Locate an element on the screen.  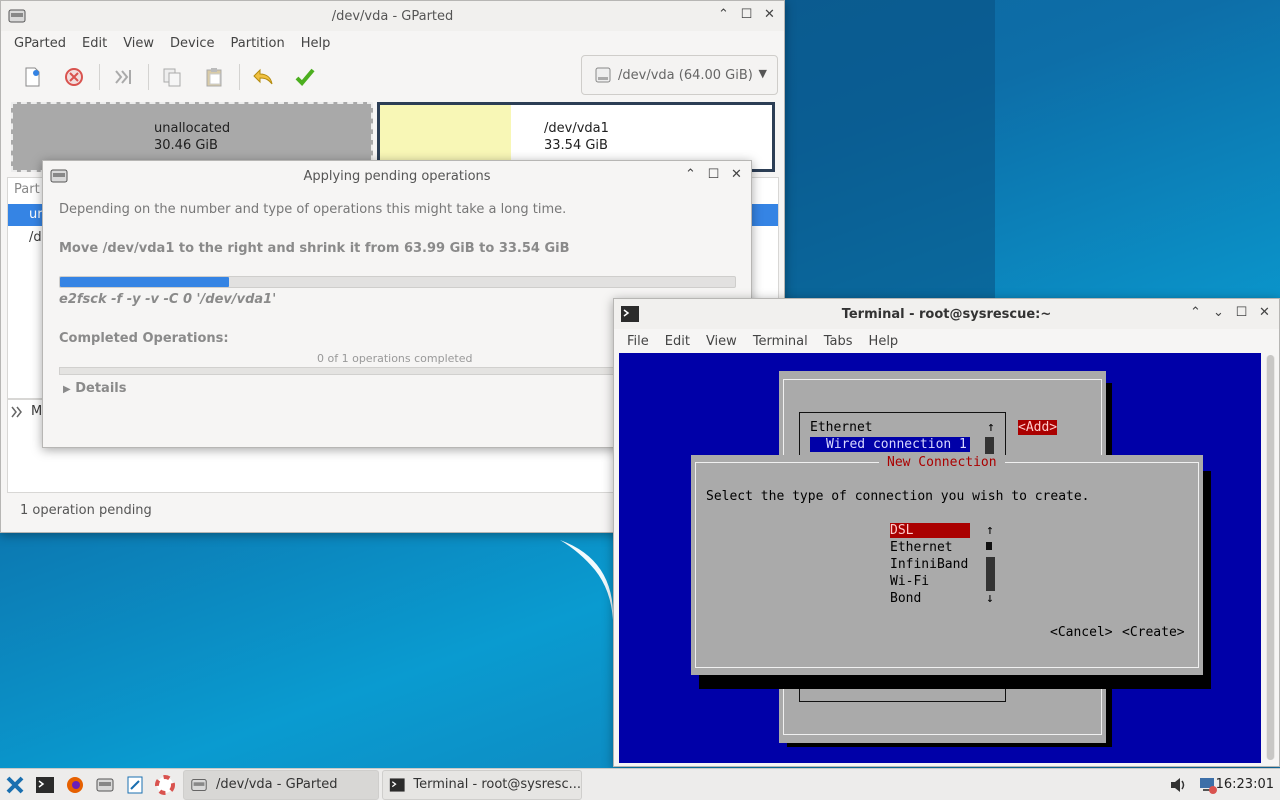
volume-icon is located at coordinates (1178, 785).